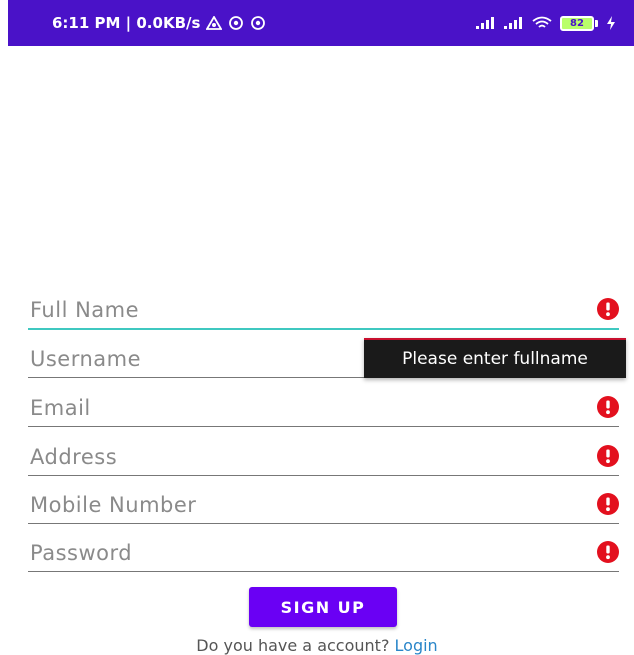 Image resolution: width=634 pixels, height=655 pixels. Describe the element at coordinates (323, 549) in the screenshot. I see `password-field: Password` at that location.